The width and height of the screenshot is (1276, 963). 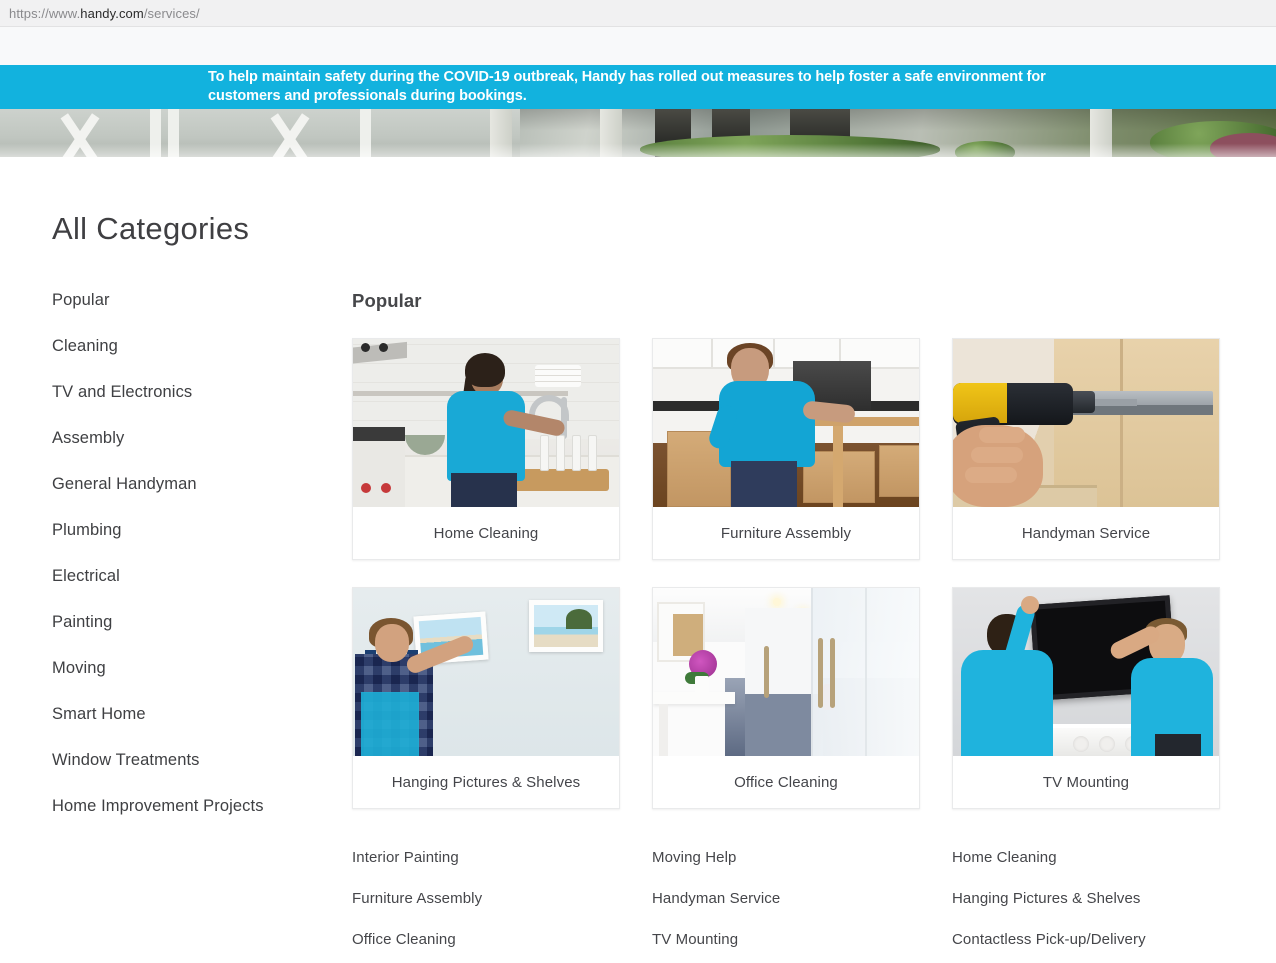 What do you see at coordinates (638, 46) in the screenshot?
I see `header-spacer` at bounding box center [638, 46].